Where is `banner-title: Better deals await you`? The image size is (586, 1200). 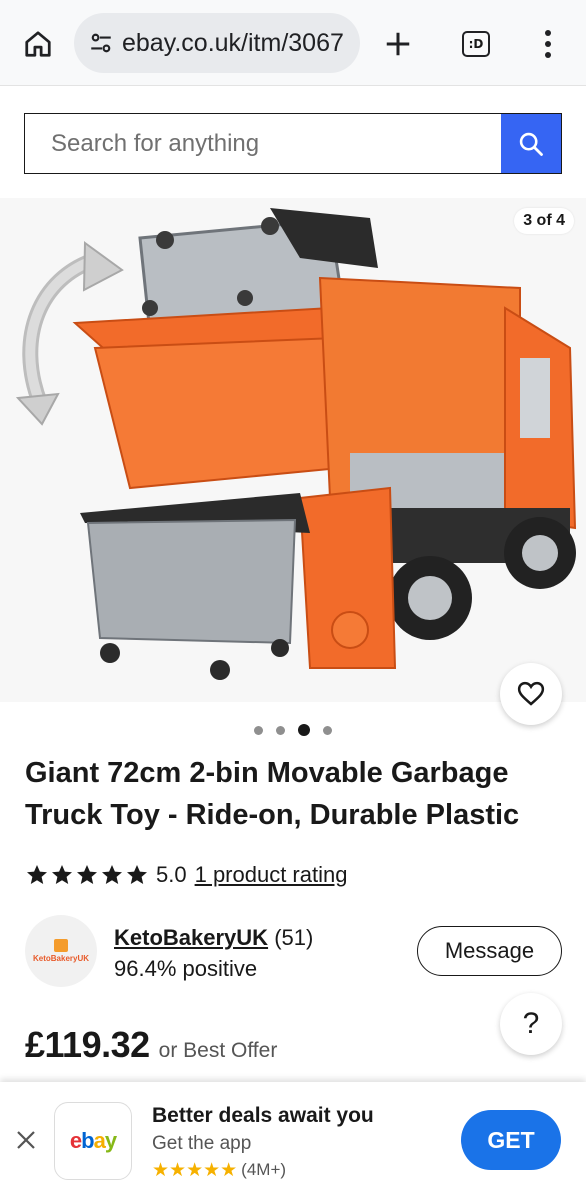
banner-title: Better deals await you is located at coordinates (263, 1115).